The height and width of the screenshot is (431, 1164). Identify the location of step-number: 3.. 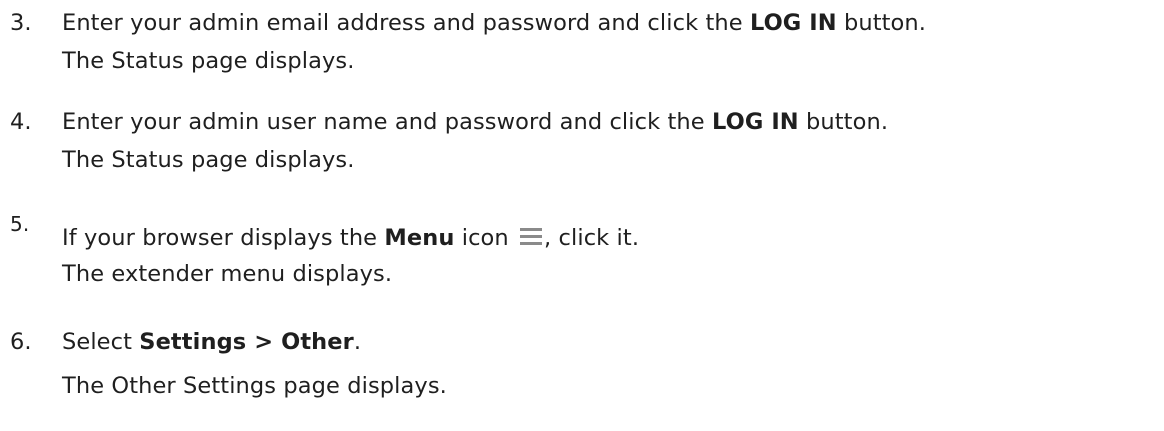
(21, 23).